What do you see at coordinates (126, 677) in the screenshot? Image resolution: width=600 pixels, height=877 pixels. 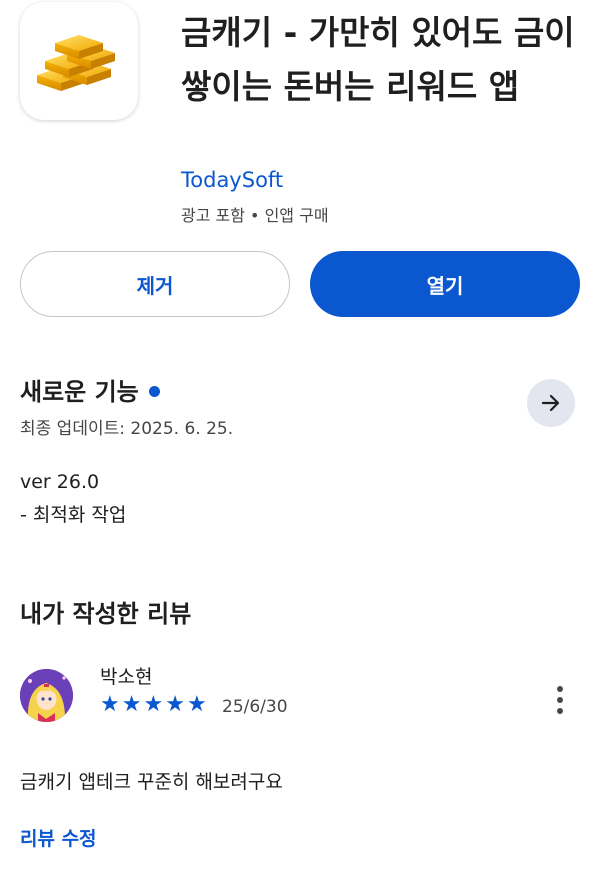 I see `reviewer-name: 박소현` at bounding box center [126, 677].